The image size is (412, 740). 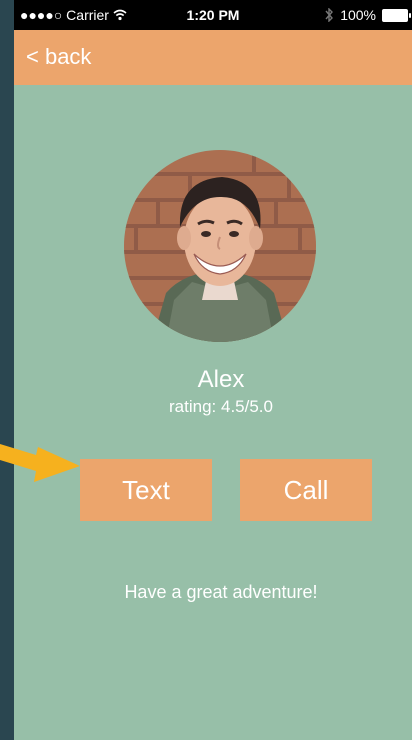 I want to click on back-button: < back, so click(x=58, y=57).